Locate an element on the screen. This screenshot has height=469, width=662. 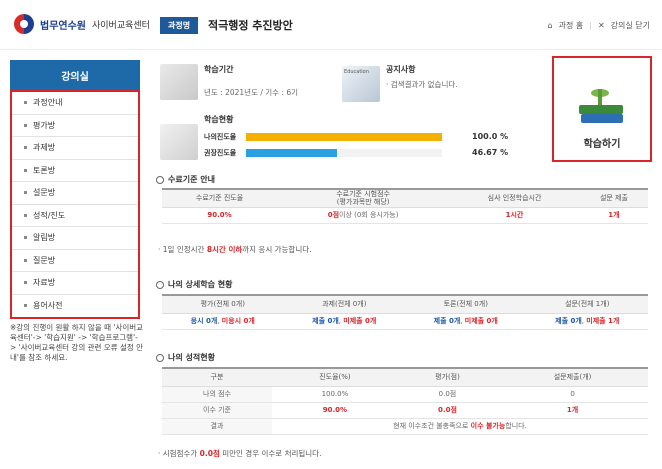
result-text: 현재 이수조건 불충족으로 is located at coordinates (432, 426).